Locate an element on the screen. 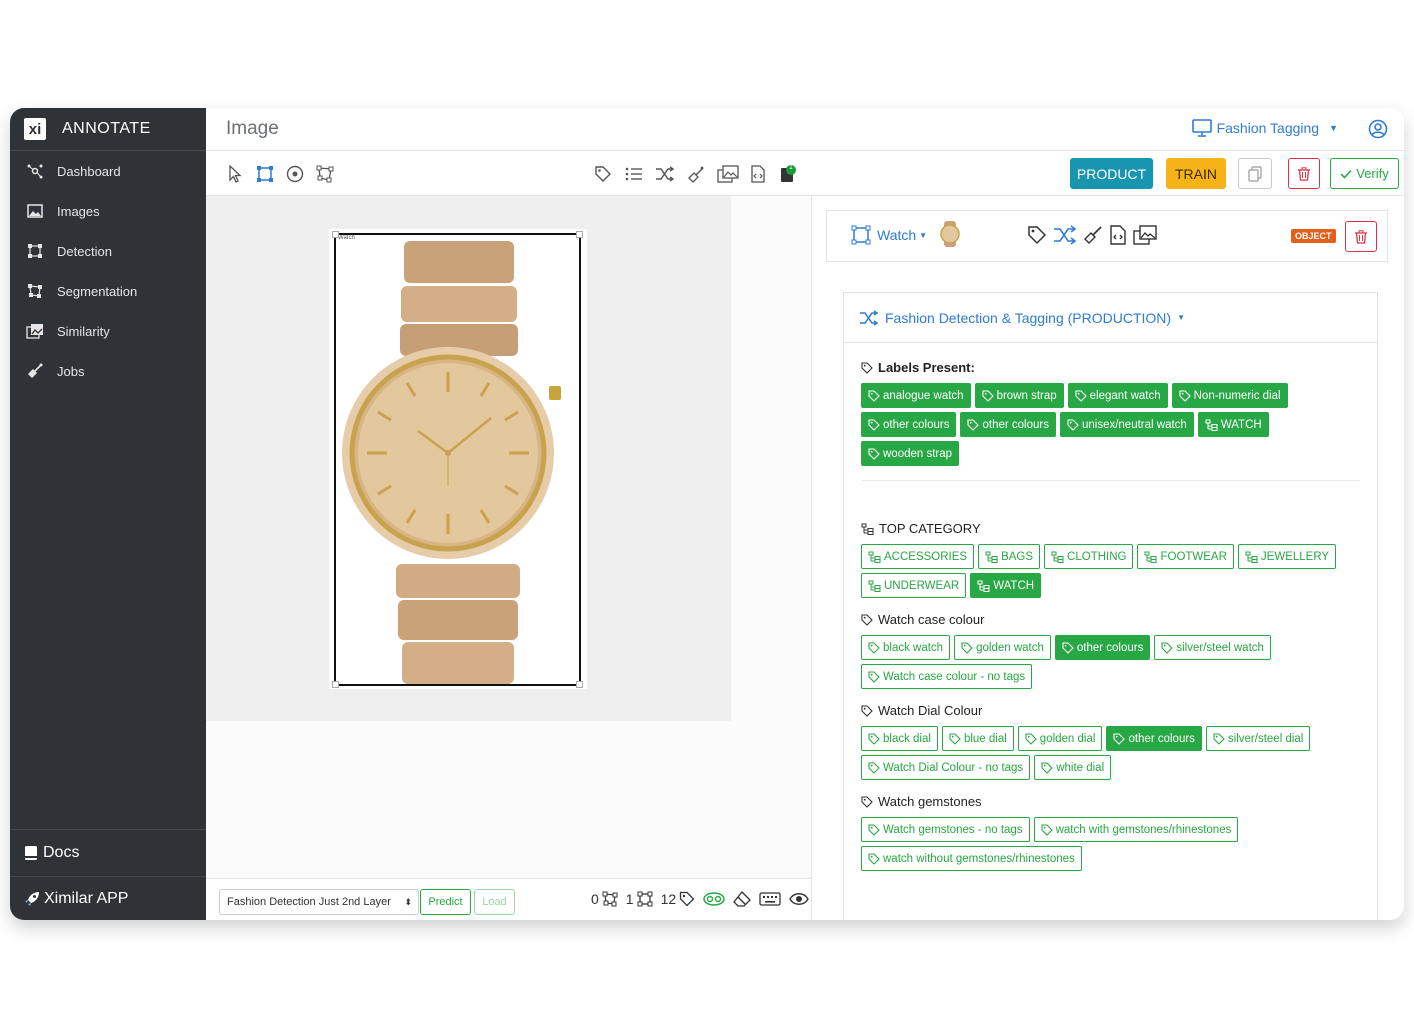  tag-button: Watch case colour - no tags is located at coordinates (947, 676).